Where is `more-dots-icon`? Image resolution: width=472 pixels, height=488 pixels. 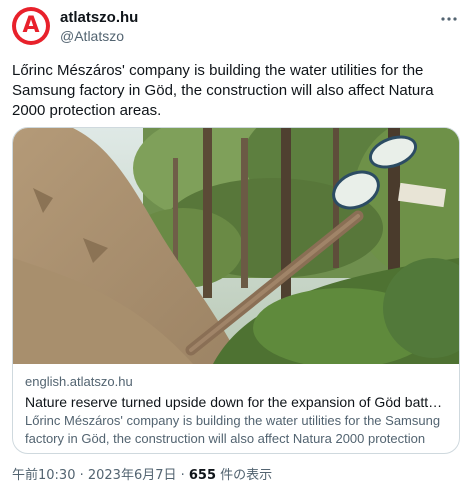
more-dots-icon is located at coordinates (449, 19).